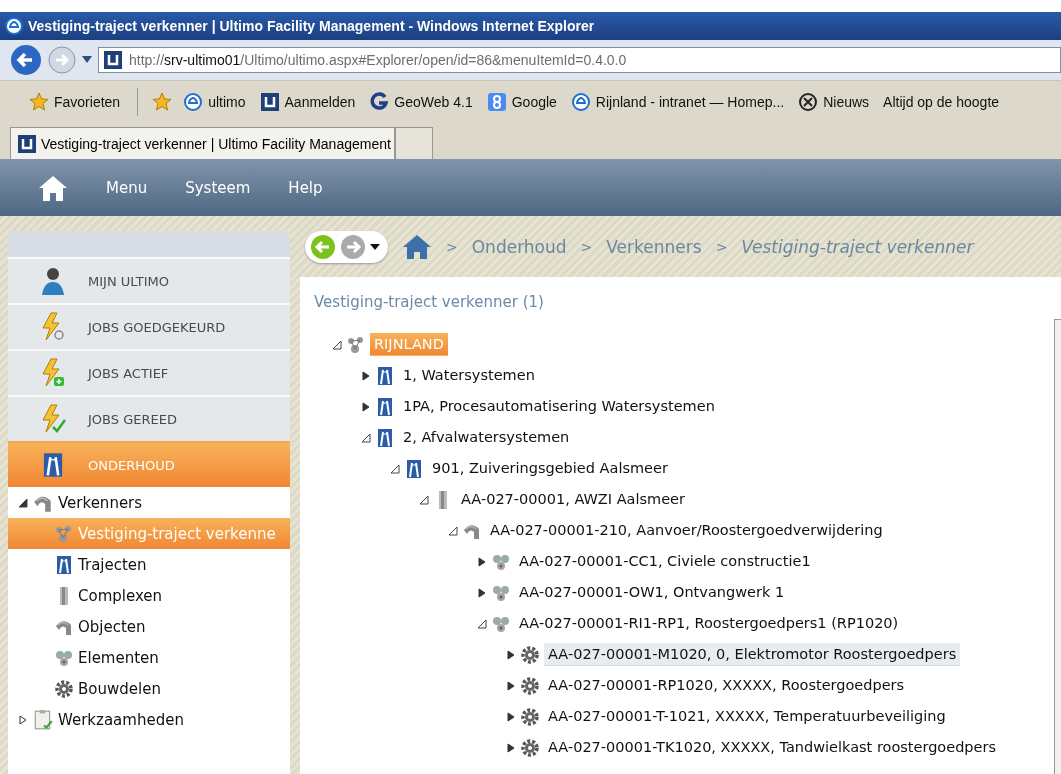  What do you see at coordinates (177, 533) in the screenshot?
I see `item-label: Vestiging-traject verkenne` at bounding box center [177, 533].